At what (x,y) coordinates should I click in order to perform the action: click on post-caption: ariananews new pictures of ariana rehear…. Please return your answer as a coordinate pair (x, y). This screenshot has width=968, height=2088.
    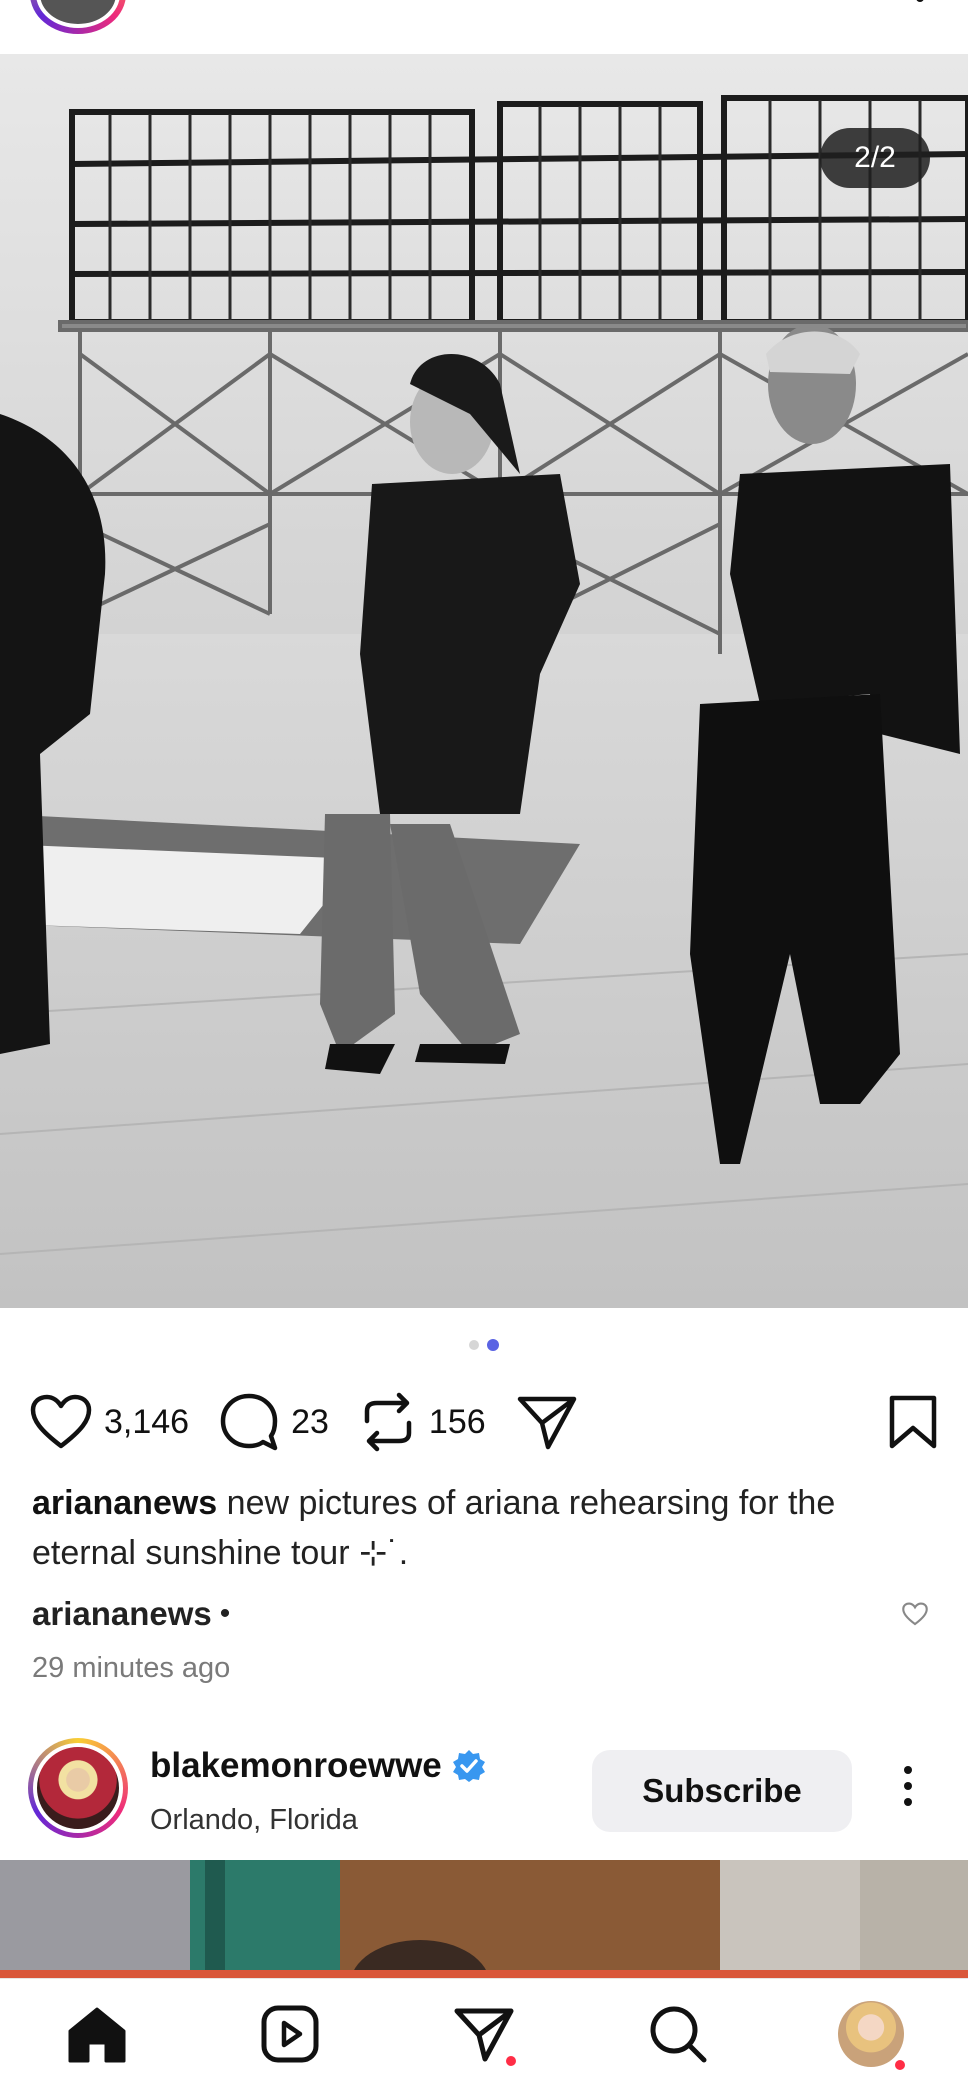
    Looking at the image, I should click on (480, 1528).